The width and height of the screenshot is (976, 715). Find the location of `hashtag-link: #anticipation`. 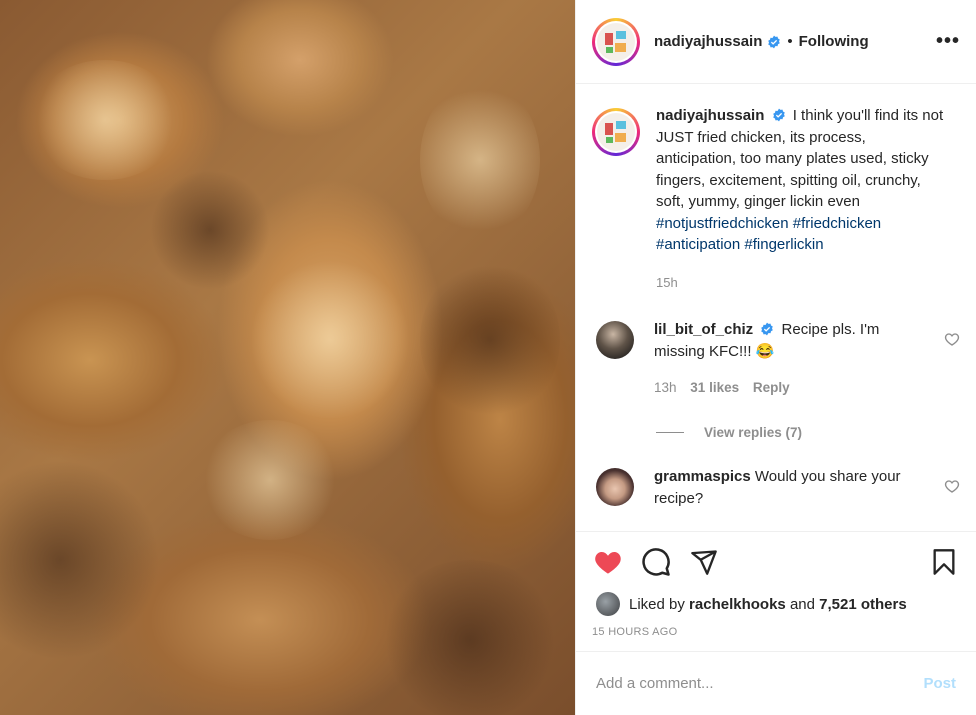

hashtag-link: #anticipation is located at coordinates (698, 244).